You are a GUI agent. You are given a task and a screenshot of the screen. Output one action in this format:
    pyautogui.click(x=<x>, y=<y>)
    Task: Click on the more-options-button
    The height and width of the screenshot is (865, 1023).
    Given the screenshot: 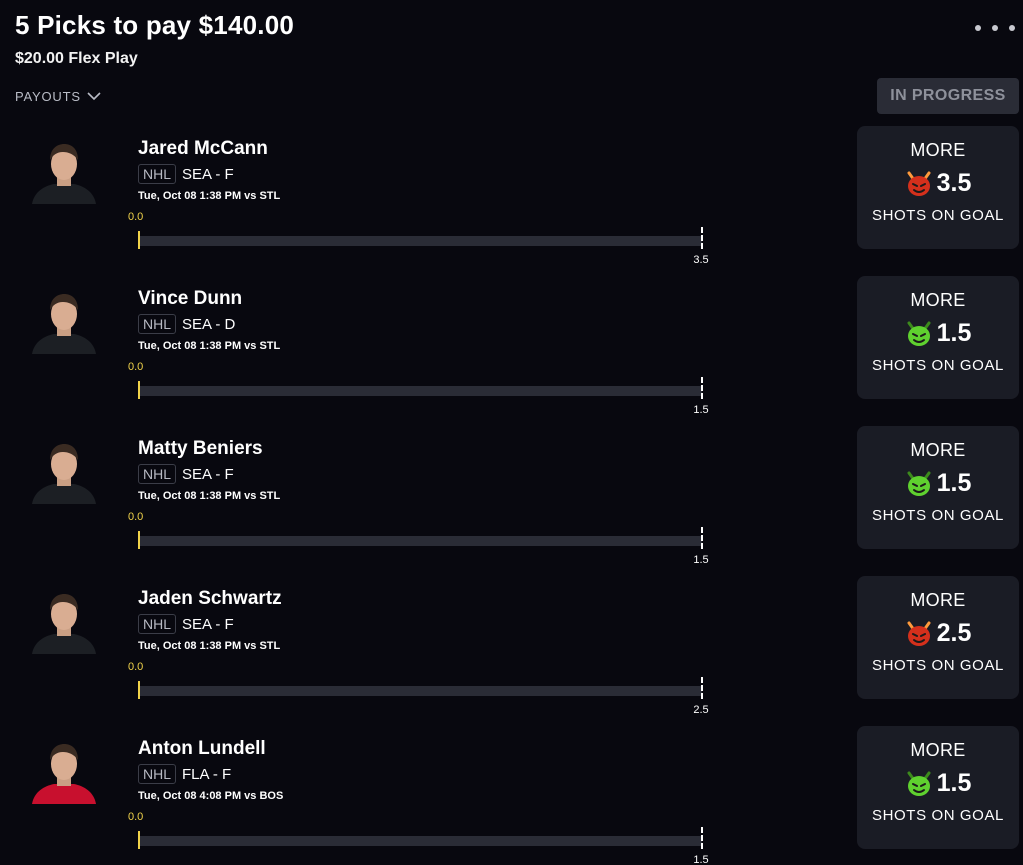 What is the action you would take?
    pyautogui.click(x=995, y=28)
    